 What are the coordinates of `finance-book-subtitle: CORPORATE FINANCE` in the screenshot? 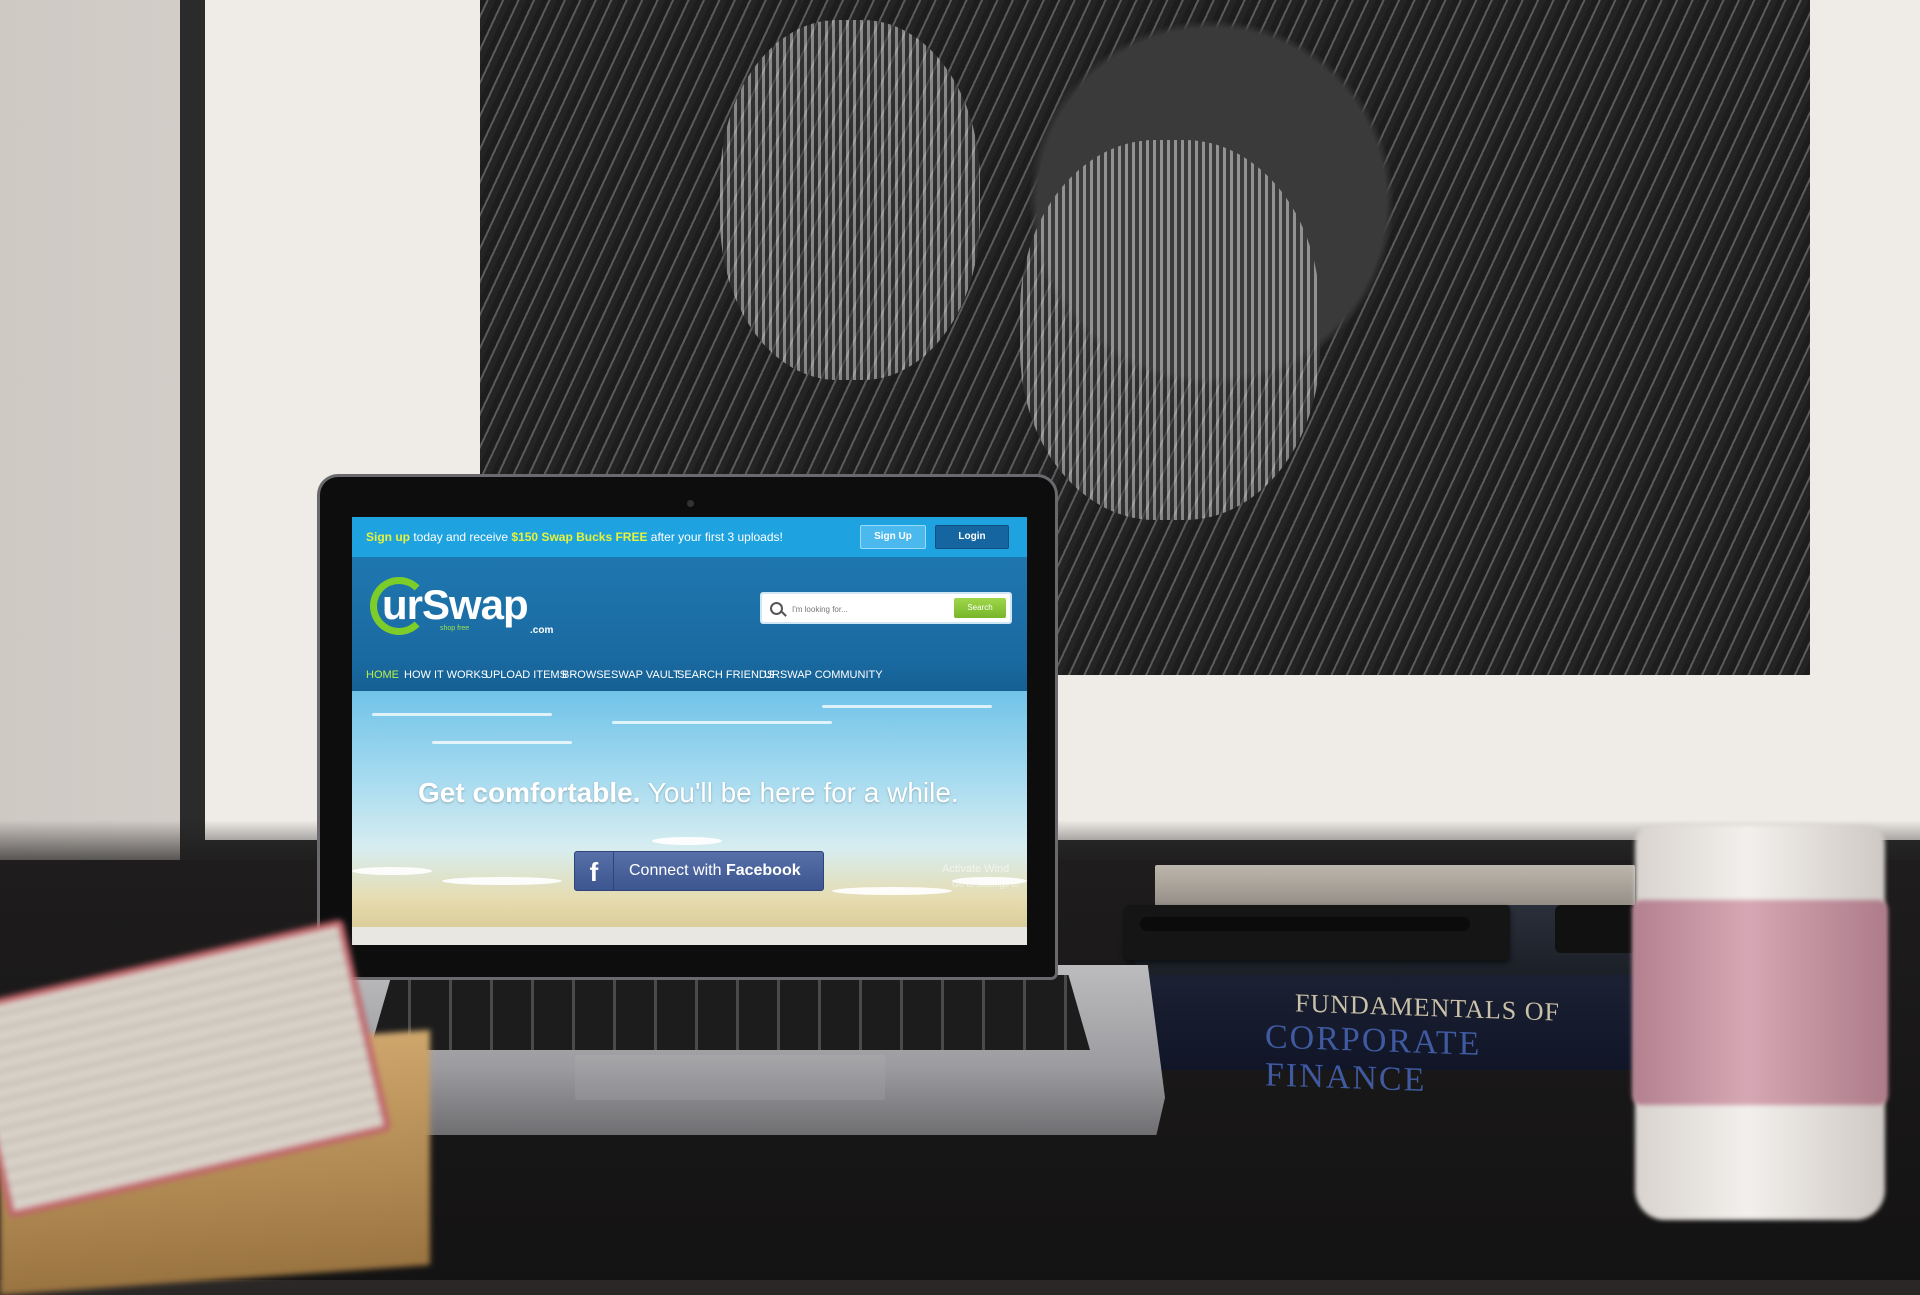 It's located at (1373, 1058).